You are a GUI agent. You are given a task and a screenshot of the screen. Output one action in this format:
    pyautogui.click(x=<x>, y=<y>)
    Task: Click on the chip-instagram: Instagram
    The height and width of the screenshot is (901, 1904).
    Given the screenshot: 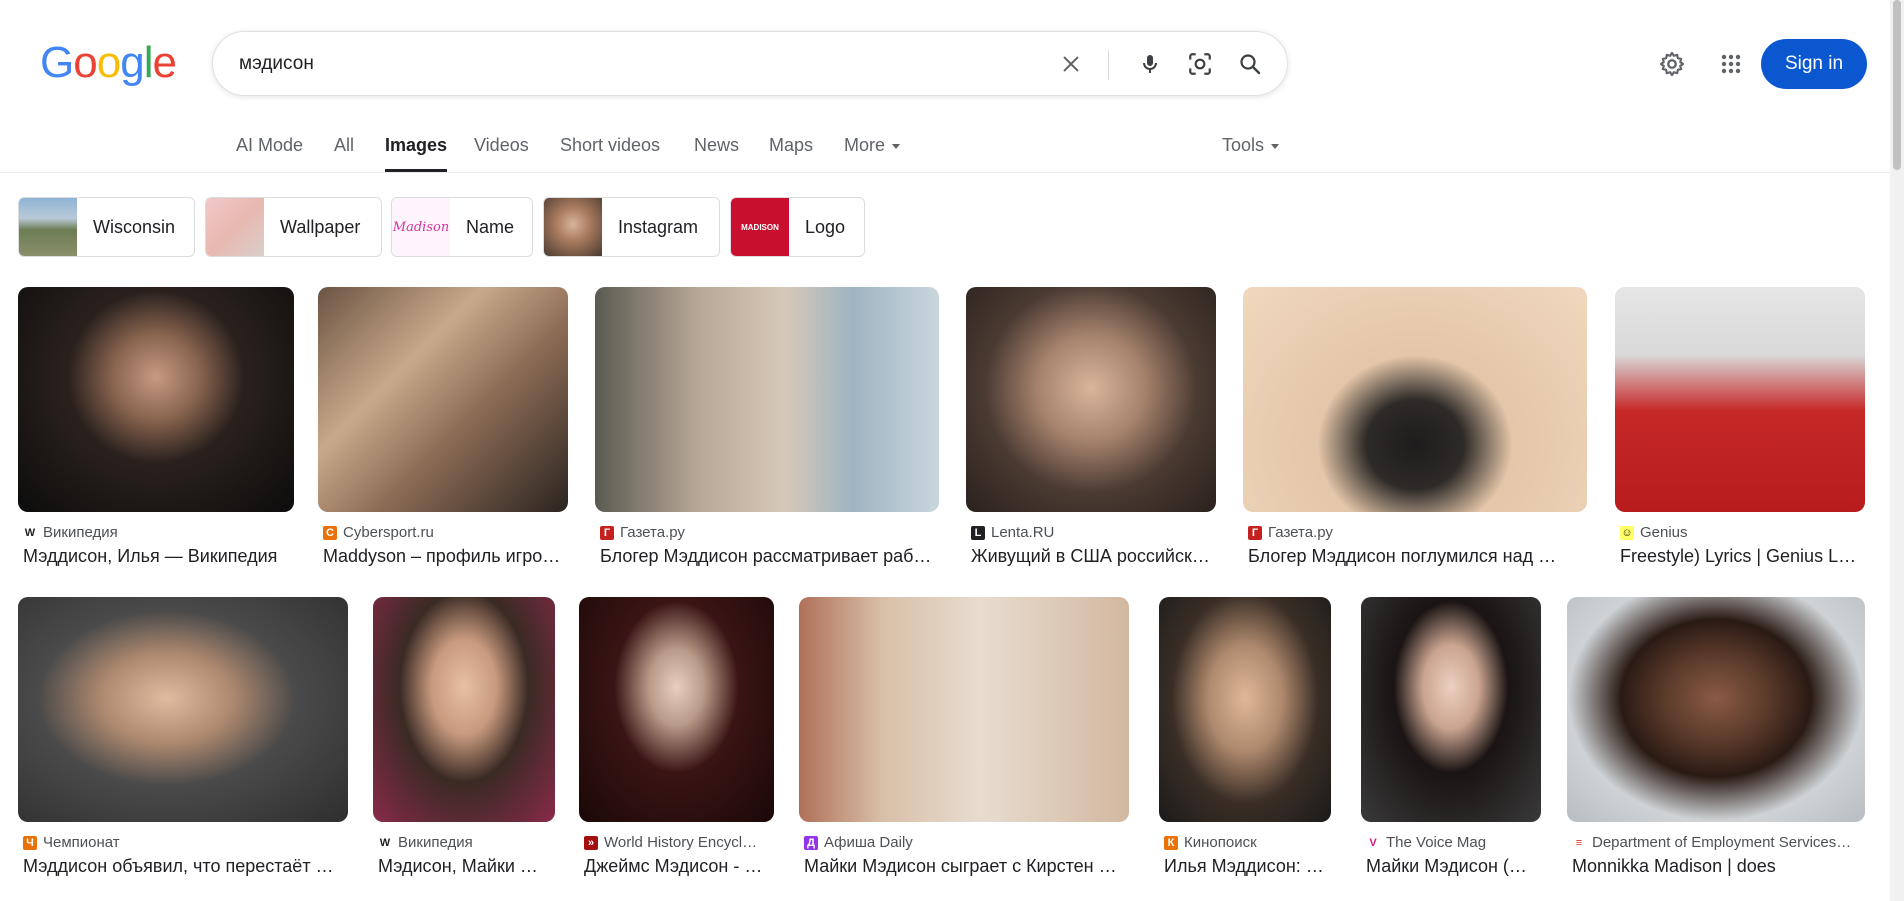 What is the action you would take?
    pyautogui.click(x=631, y=227)
    